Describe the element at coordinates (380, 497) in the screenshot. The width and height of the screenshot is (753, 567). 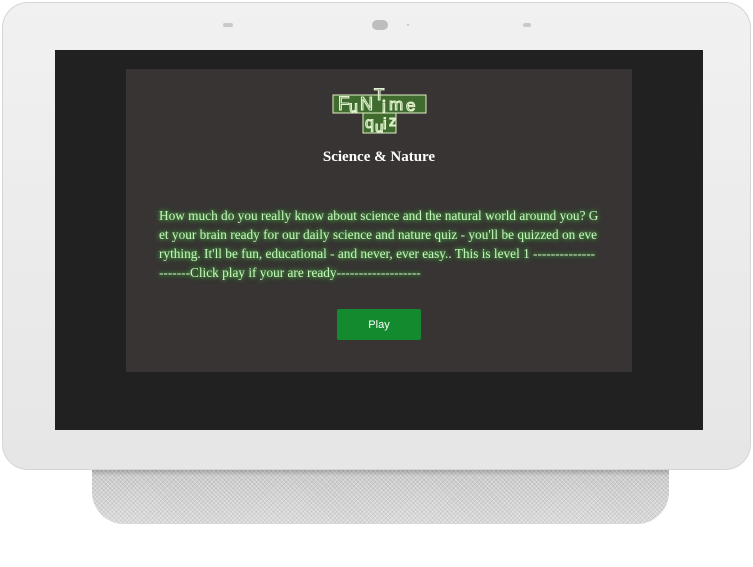
I see `speaker-base` at that location.